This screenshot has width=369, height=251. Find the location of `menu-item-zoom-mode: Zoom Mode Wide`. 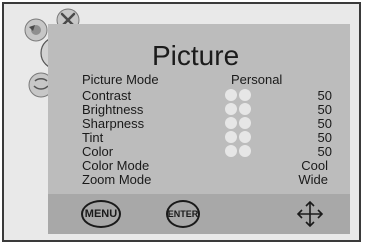

menu-item-zoom-mode: Zoom Mode Wide is located at coordinates (207, 179).